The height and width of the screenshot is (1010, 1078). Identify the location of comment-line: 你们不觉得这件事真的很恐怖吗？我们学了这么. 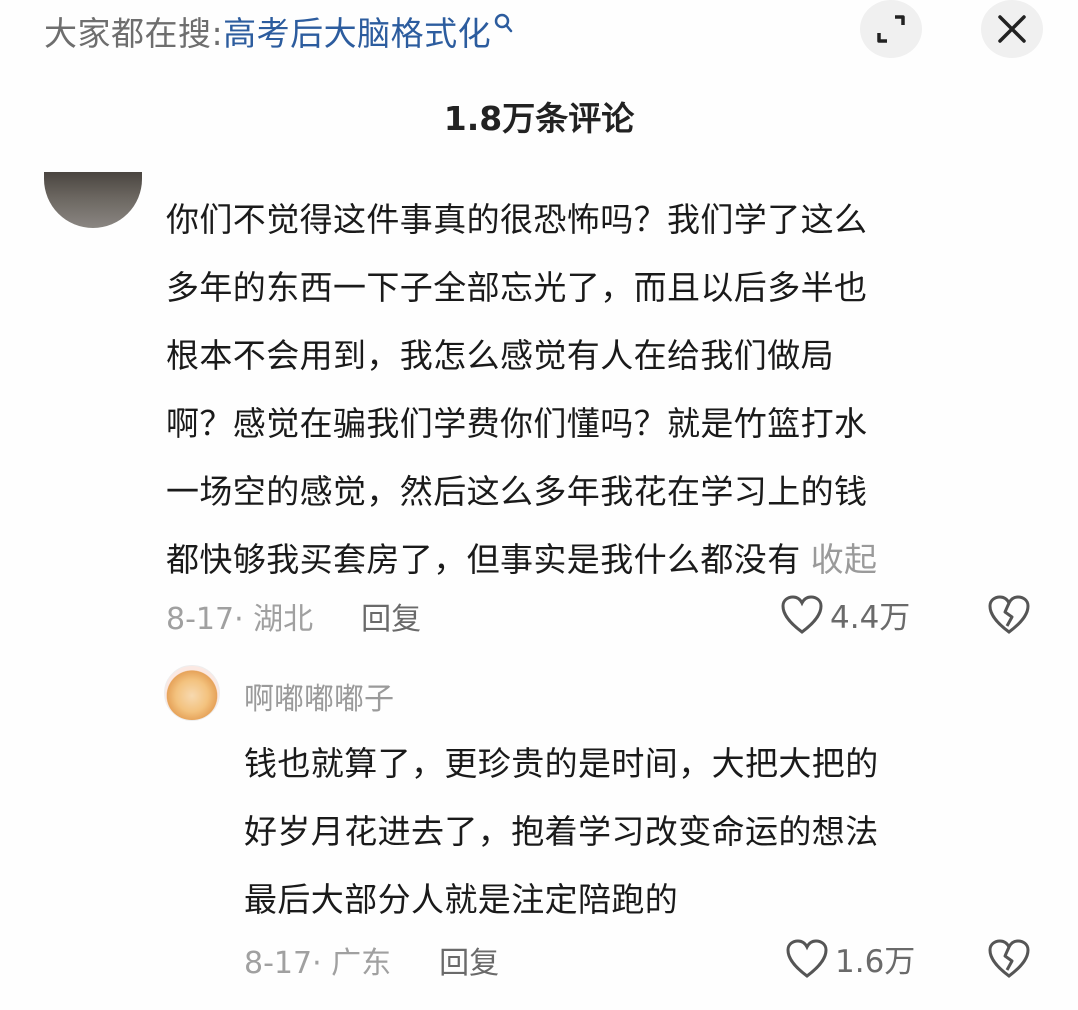
(517, 219).